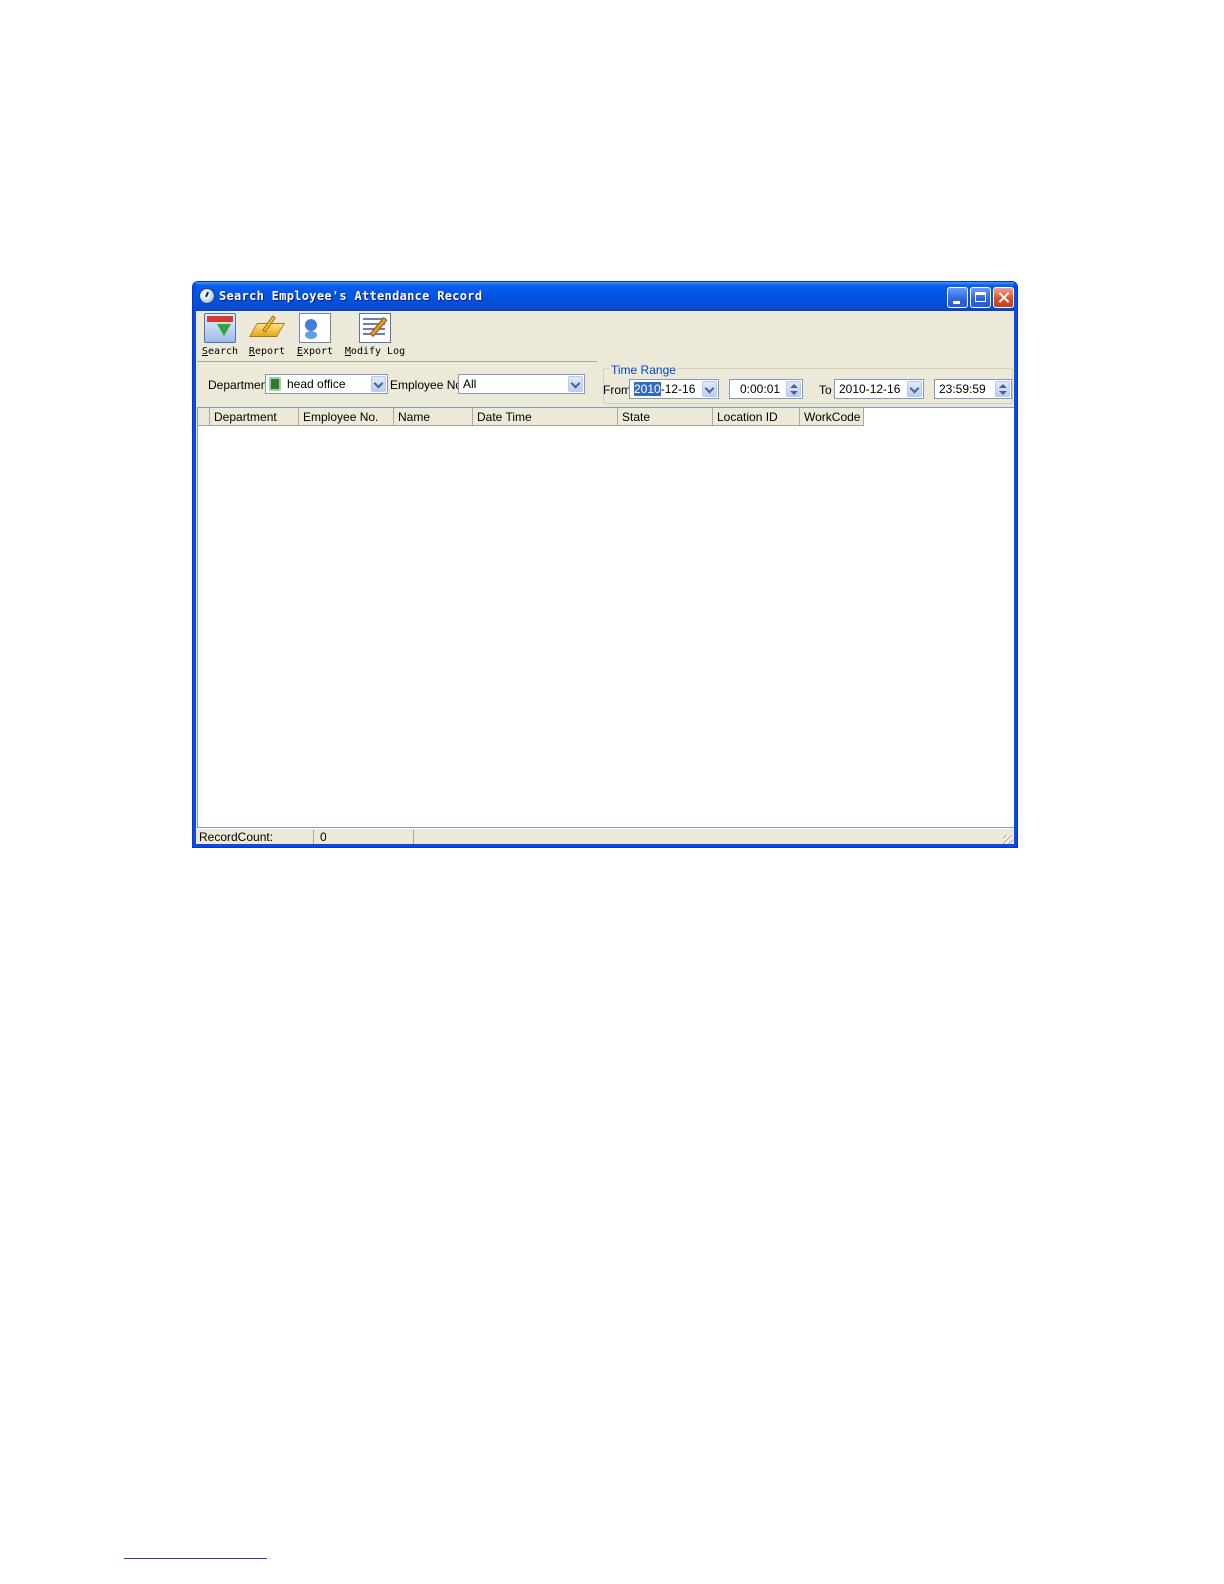 The height and width of the screenshot is (1584, 1224). What do you see at coordinates (470, 384) in the screenshot?
I see `employee-no-value: All` at bounding box center [470, 384].